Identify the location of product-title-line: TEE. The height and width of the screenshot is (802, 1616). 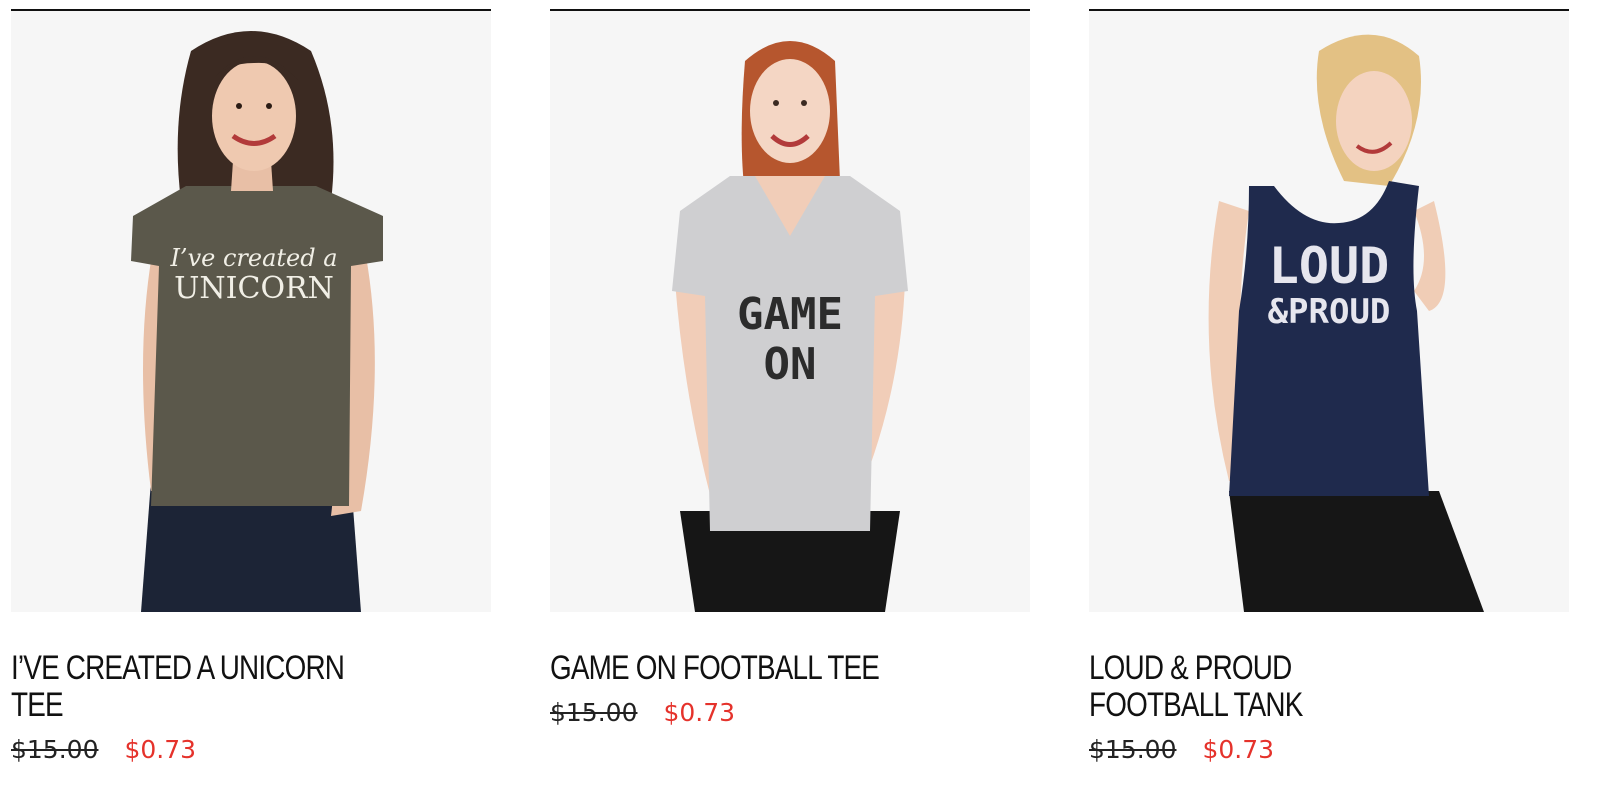
(37, 705).